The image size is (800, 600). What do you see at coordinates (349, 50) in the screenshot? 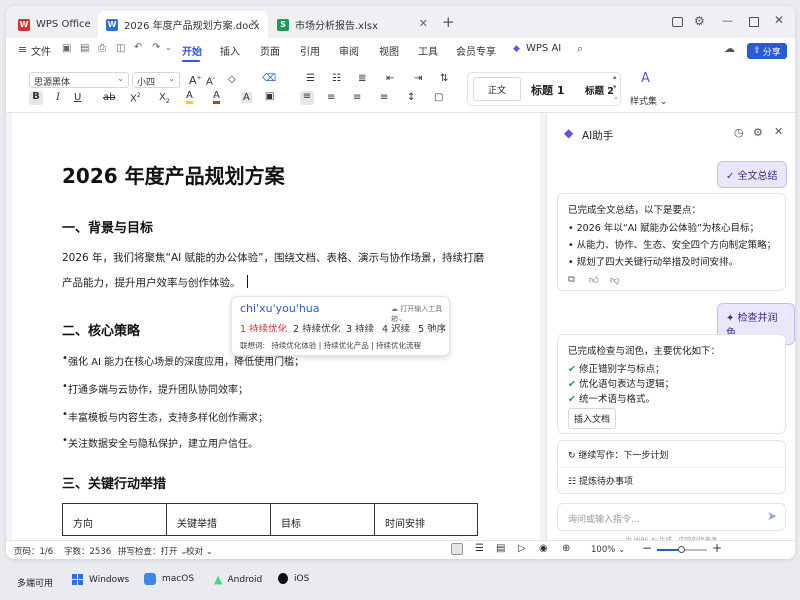
I see `menu-review: 审阅` at bounding box center [349, 50].